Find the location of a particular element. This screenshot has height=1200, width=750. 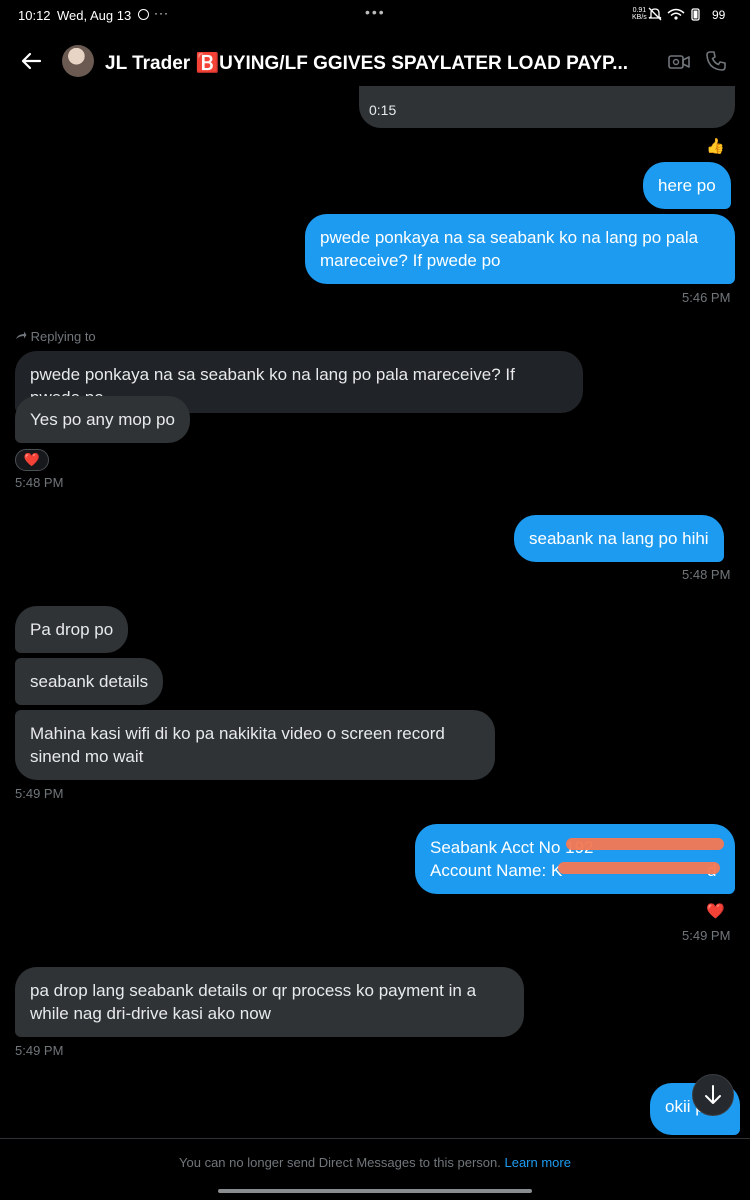

phone-call-icon is located at coordinates (716, 61).